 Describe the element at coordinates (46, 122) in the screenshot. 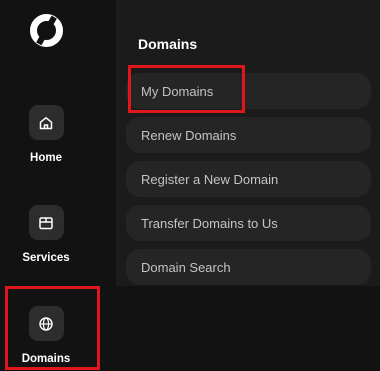

I see `home-icon` at that location.